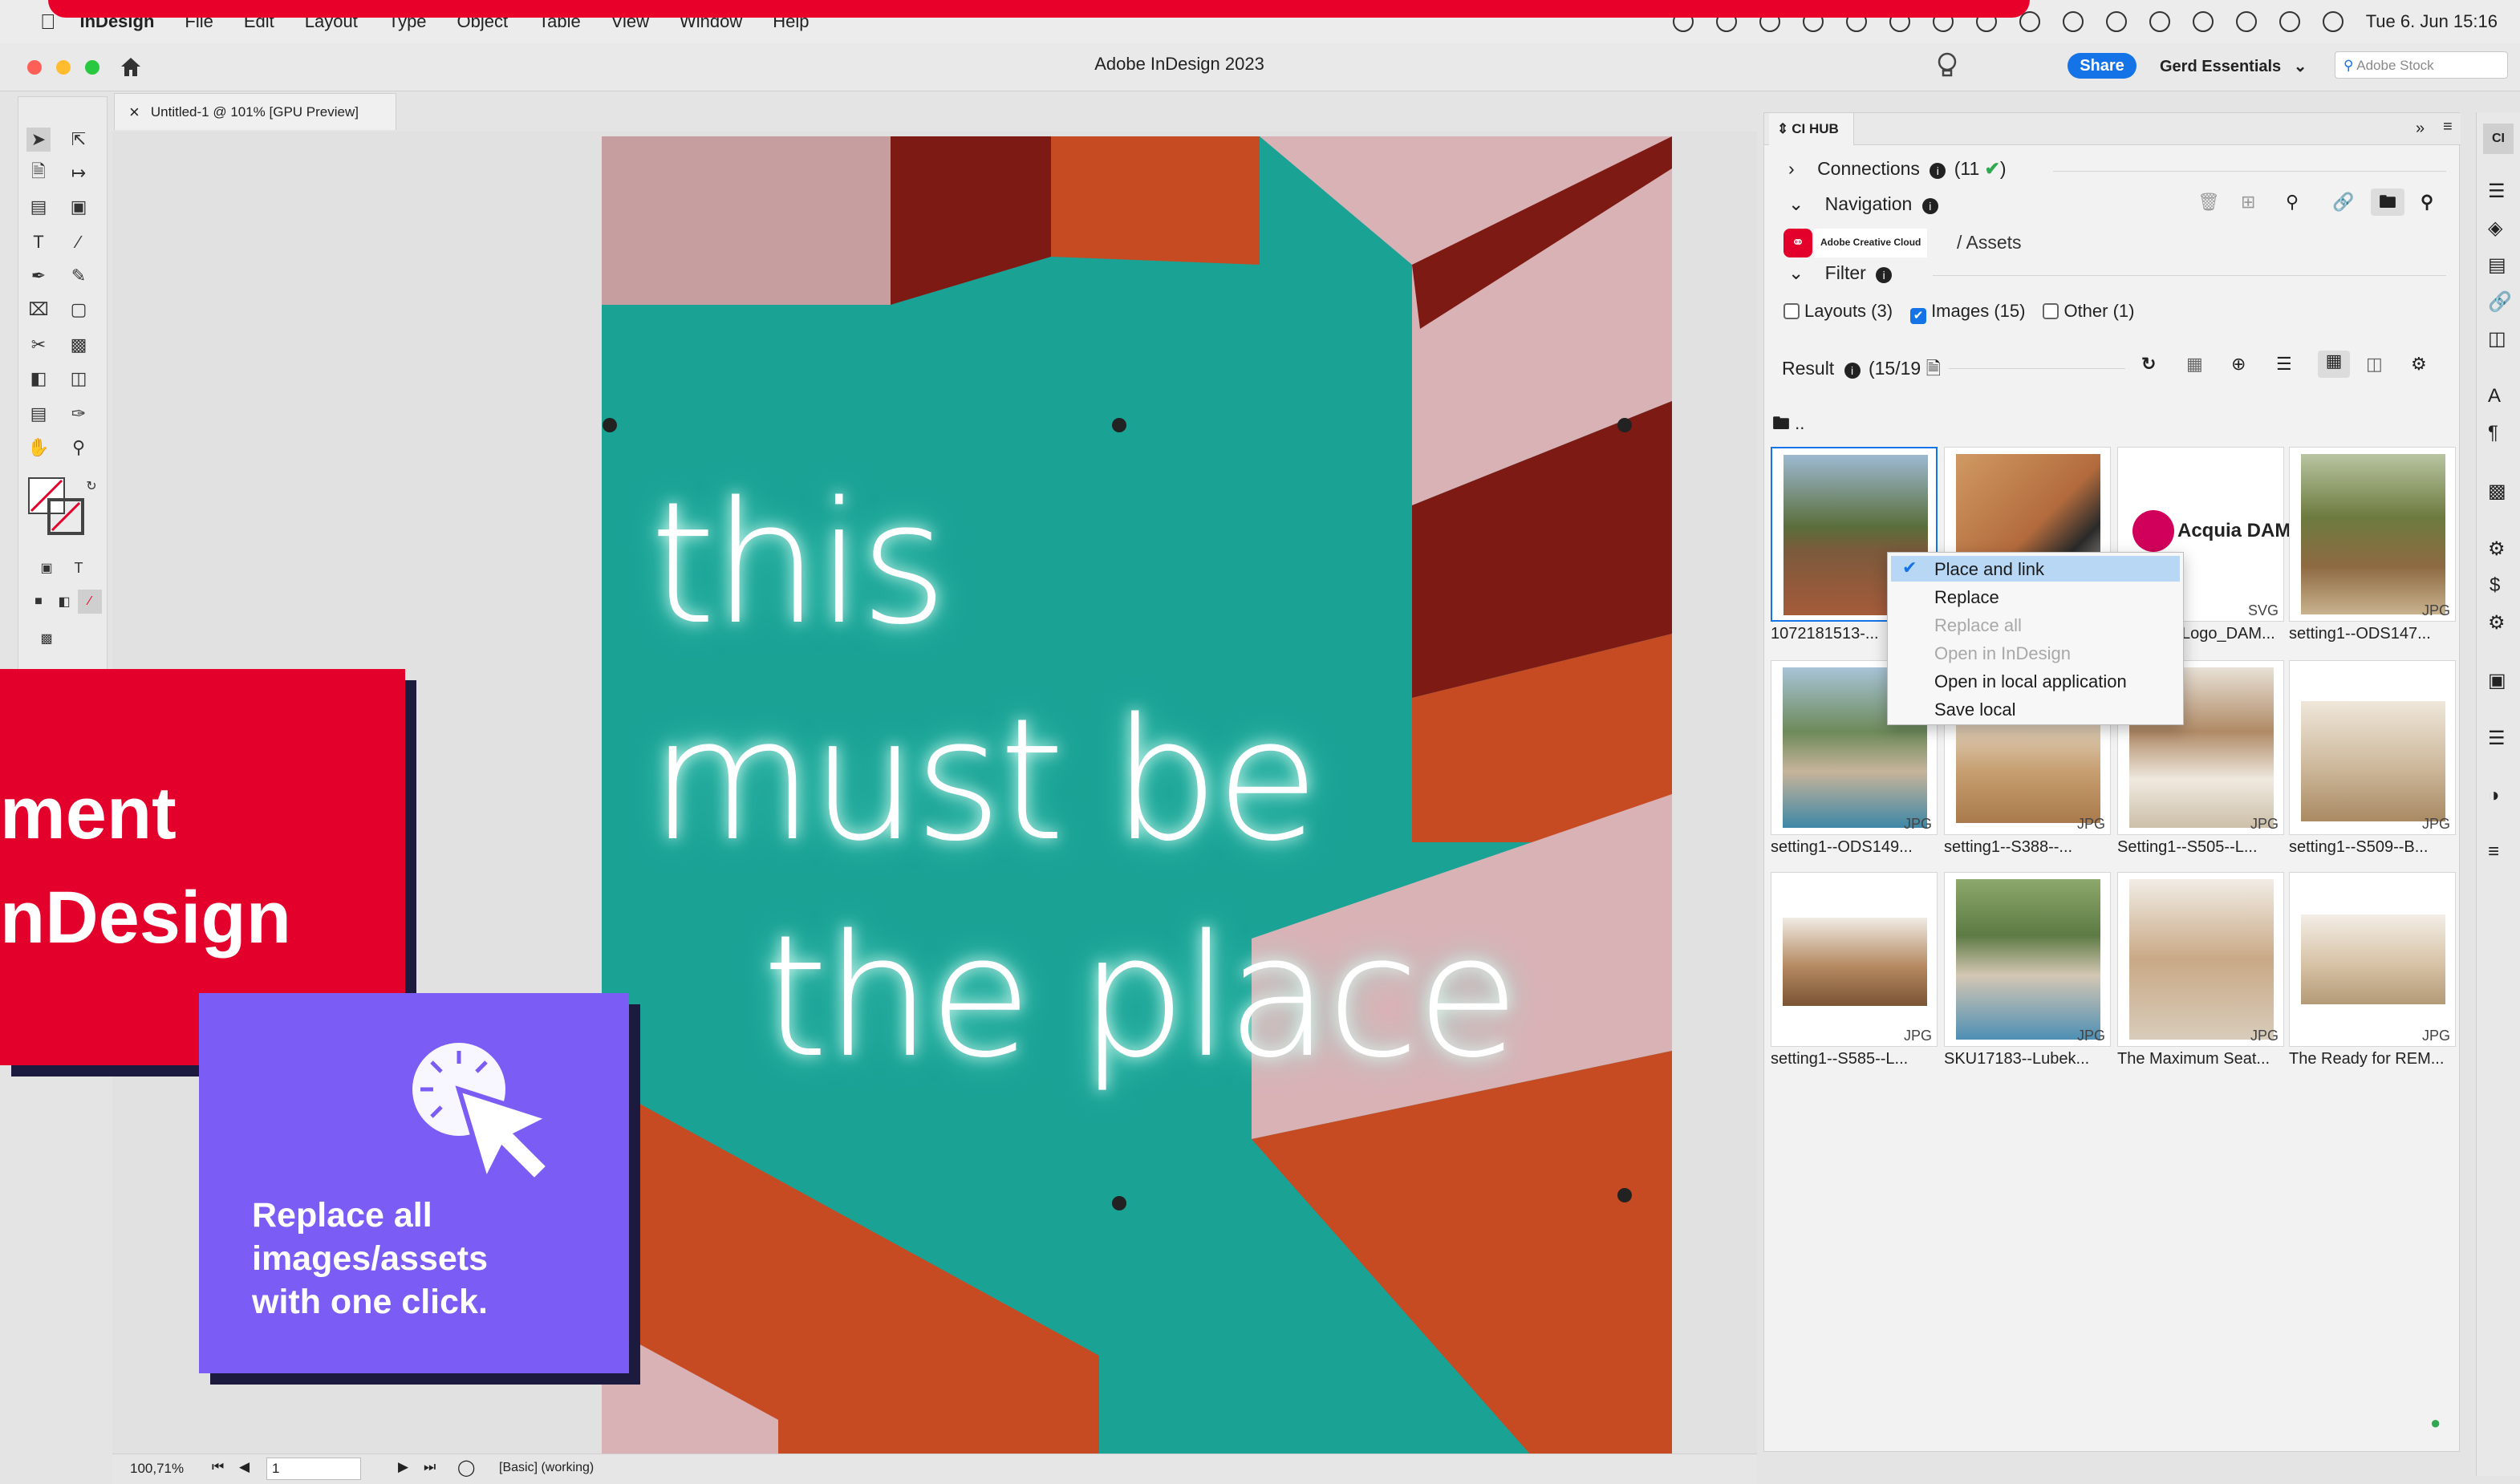  What do you see at coordinates (2497, 339) in the screenshot?
I see `cc-libraries-icon: ◫` at bounding box center [2497, 339].